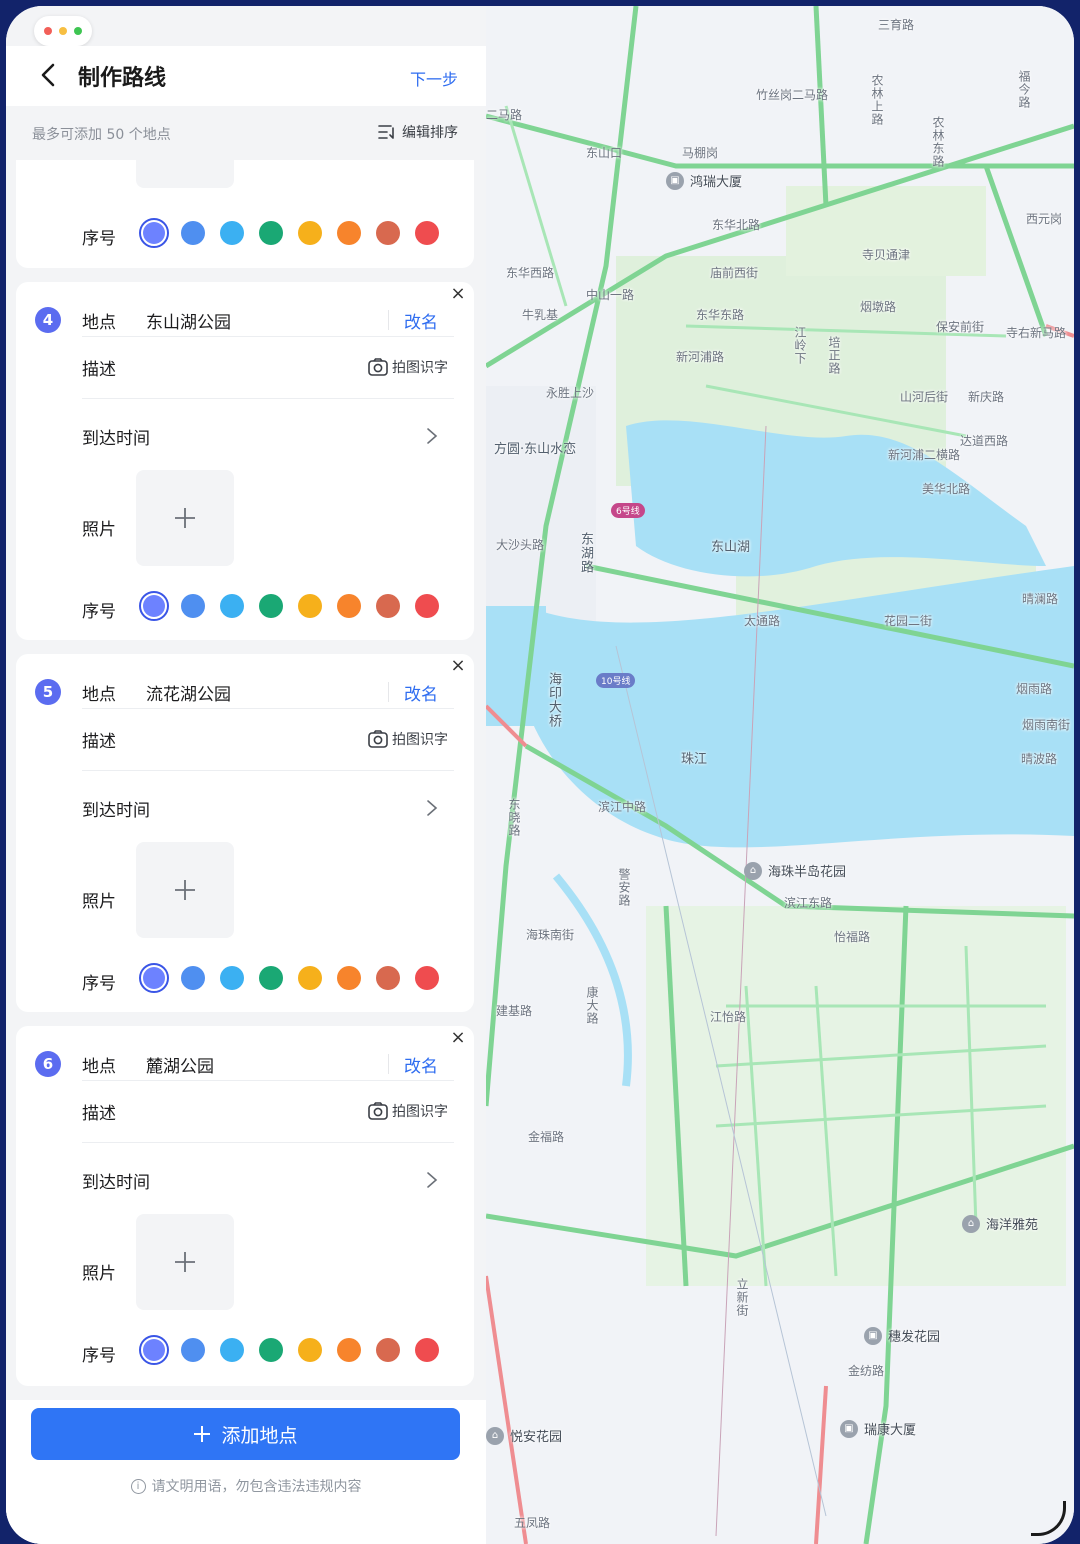  I want to click on road-label: 大沙头路, so click(520, 545).